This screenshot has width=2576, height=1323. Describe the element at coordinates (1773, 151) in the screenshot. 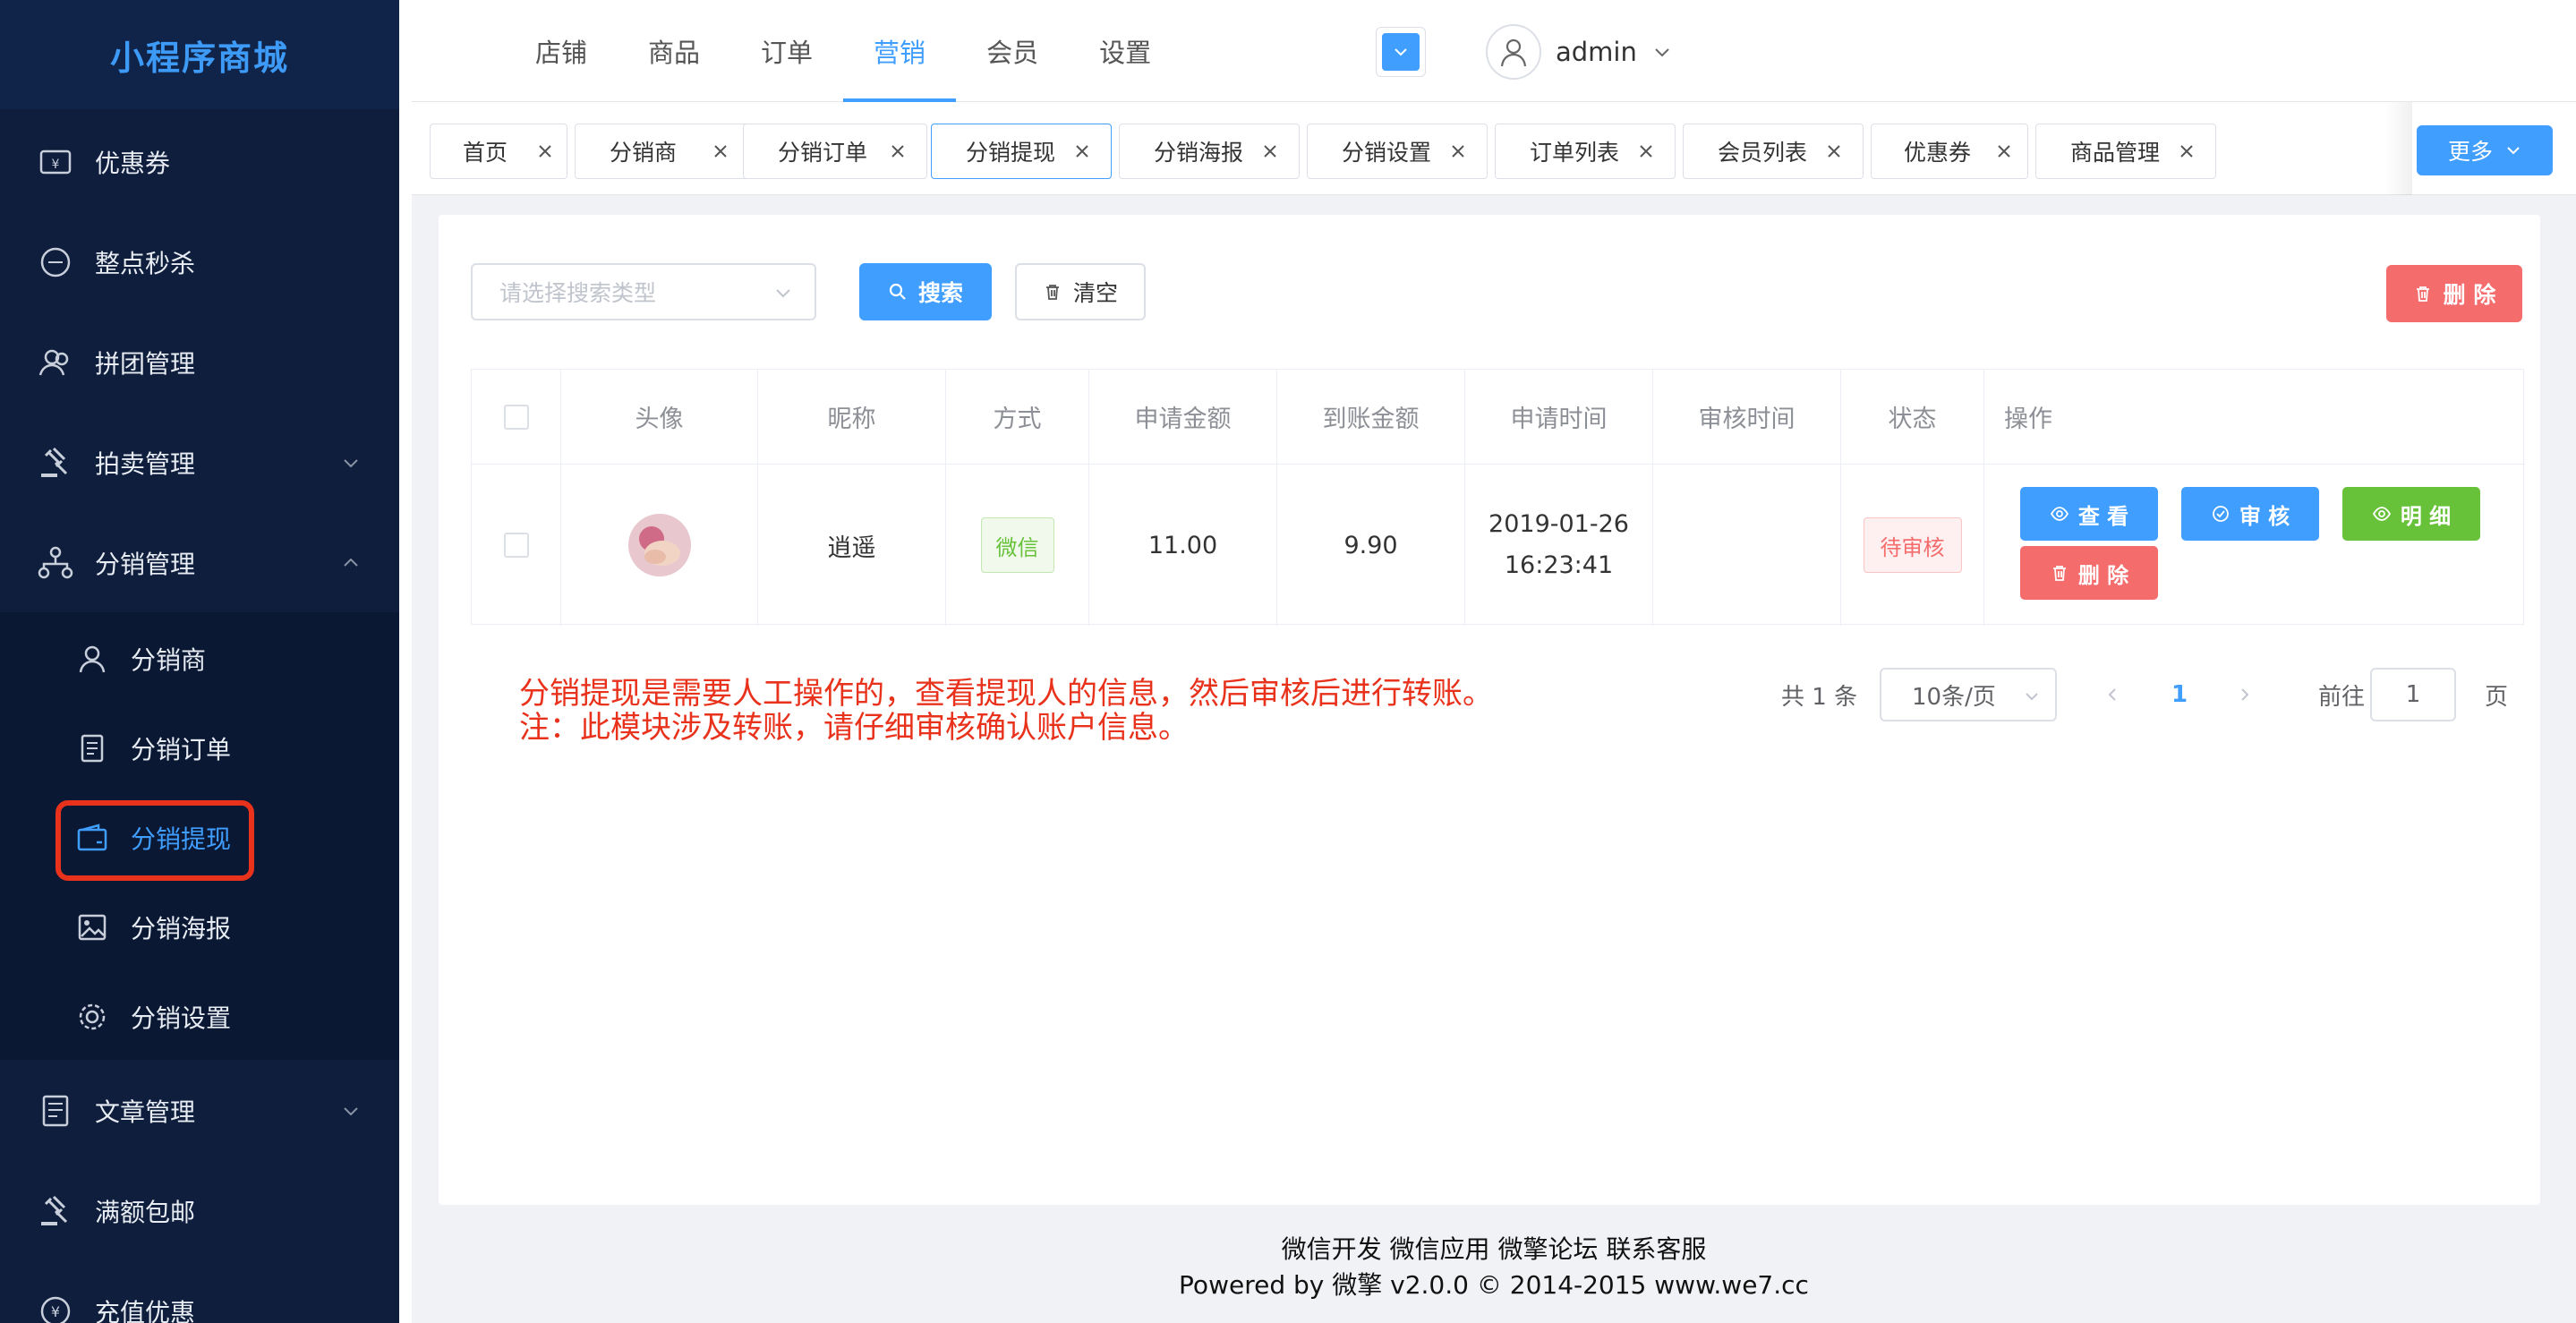

I see `tag-member-list: 会员列表` at that location.